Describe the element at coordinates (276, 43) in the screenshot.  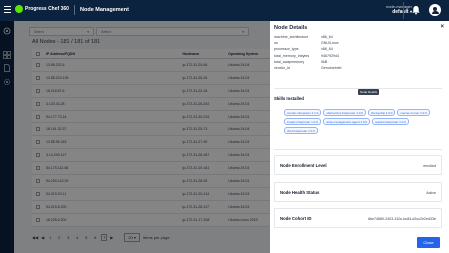
I see `property-key: os` at that location.